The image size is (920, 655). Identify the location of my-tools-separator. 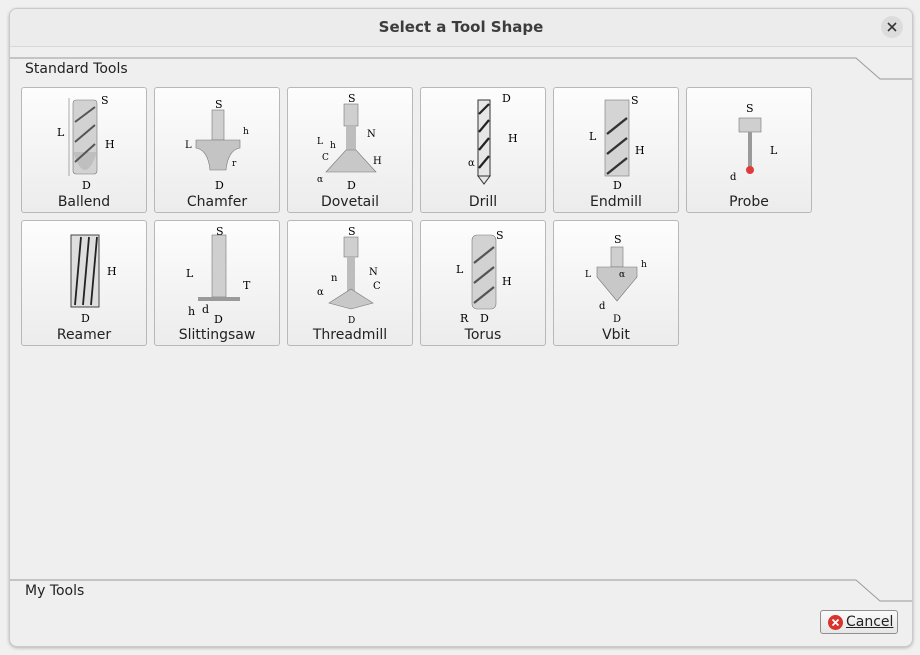
(461, 590).